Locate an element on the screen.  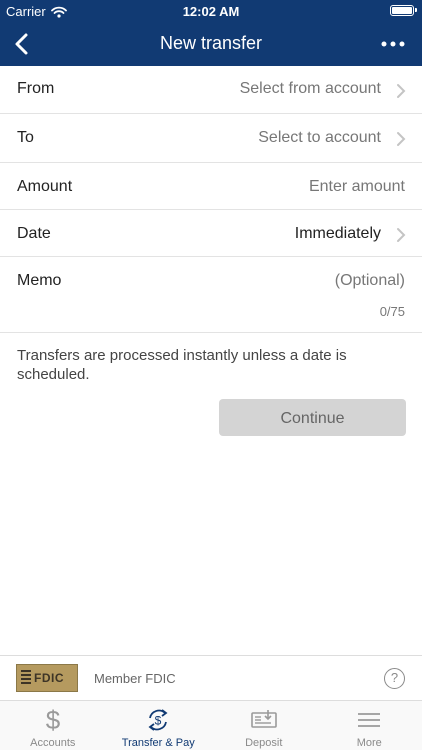
tab-label: Deposit is located at coordinates (264, 743).